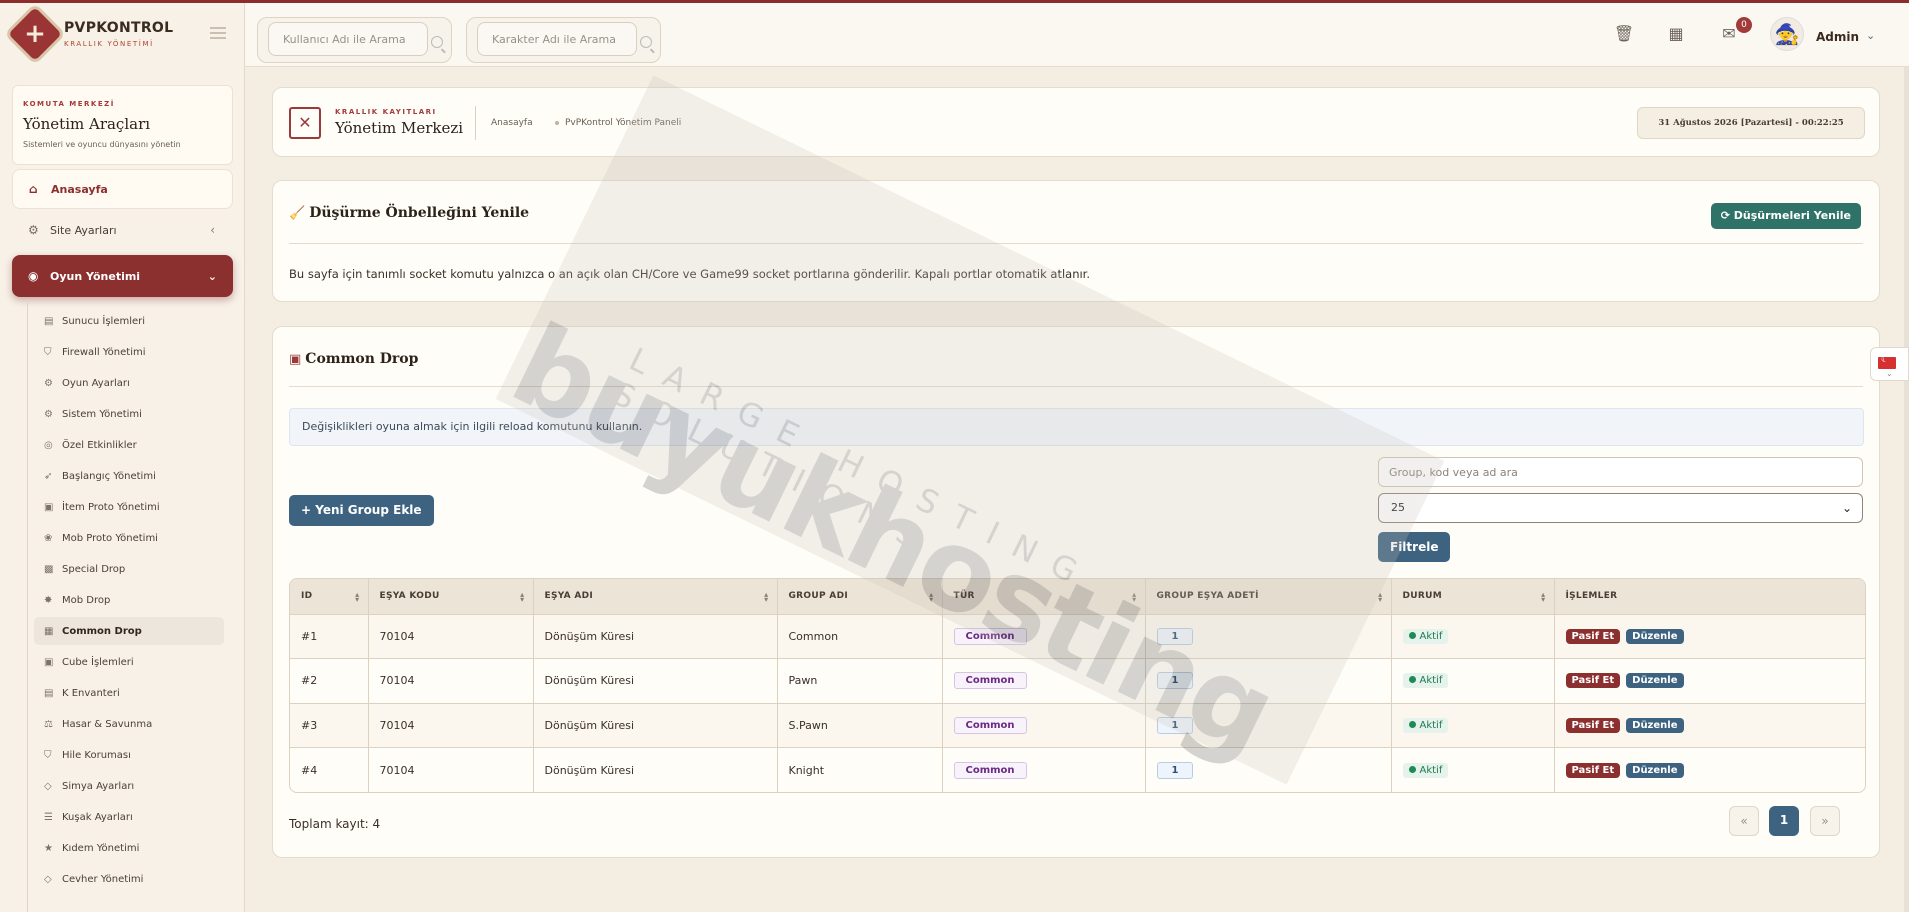  I want to click on trash-icon: 🗑, so click(1624, 34).